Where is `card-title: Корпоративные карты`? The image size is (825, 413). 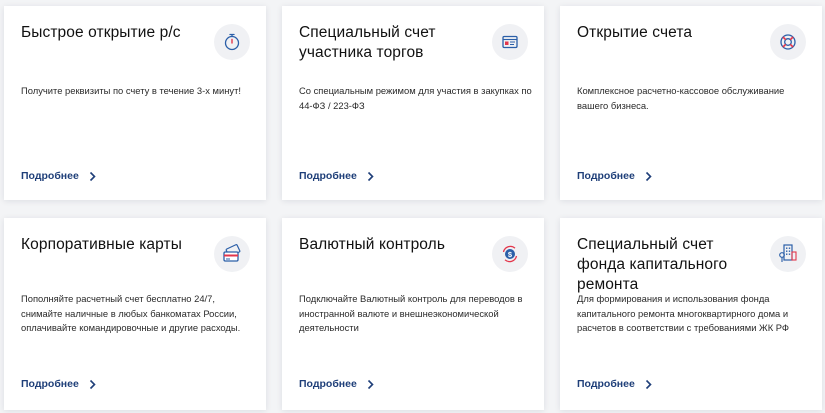 card-title: Корпоративные карты is located at coordinates (101, 244).